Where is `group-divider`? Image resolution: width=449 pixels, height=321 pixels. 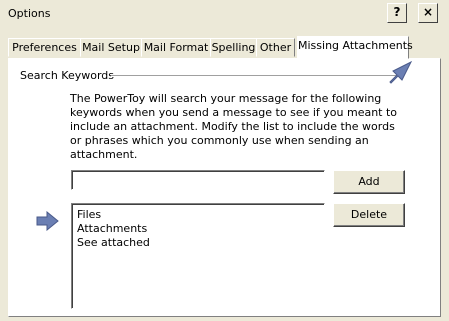 group-divider is located at coordinates (256, 76).